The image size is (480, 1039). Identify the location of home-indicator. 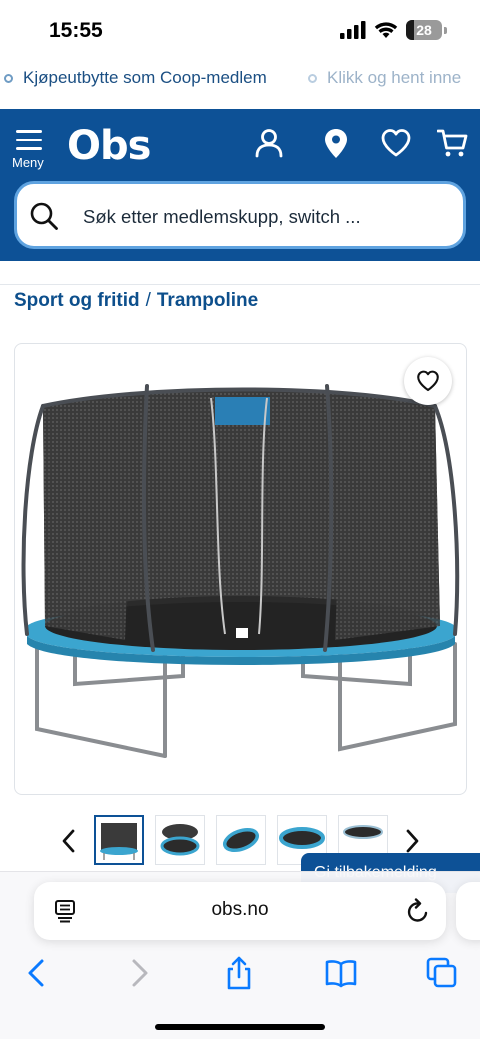
(240, 1027).